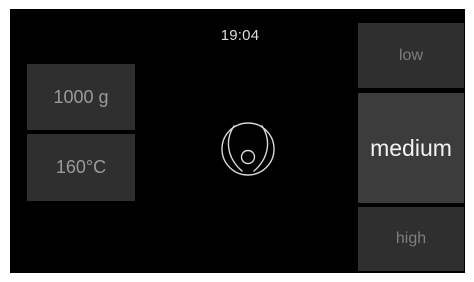 The height and width of the screenshot is (282, 474). What do you see at coordinates (240, 35) in the screenshot?
I see `clock: 19:04` at bounding box center [240, 35].